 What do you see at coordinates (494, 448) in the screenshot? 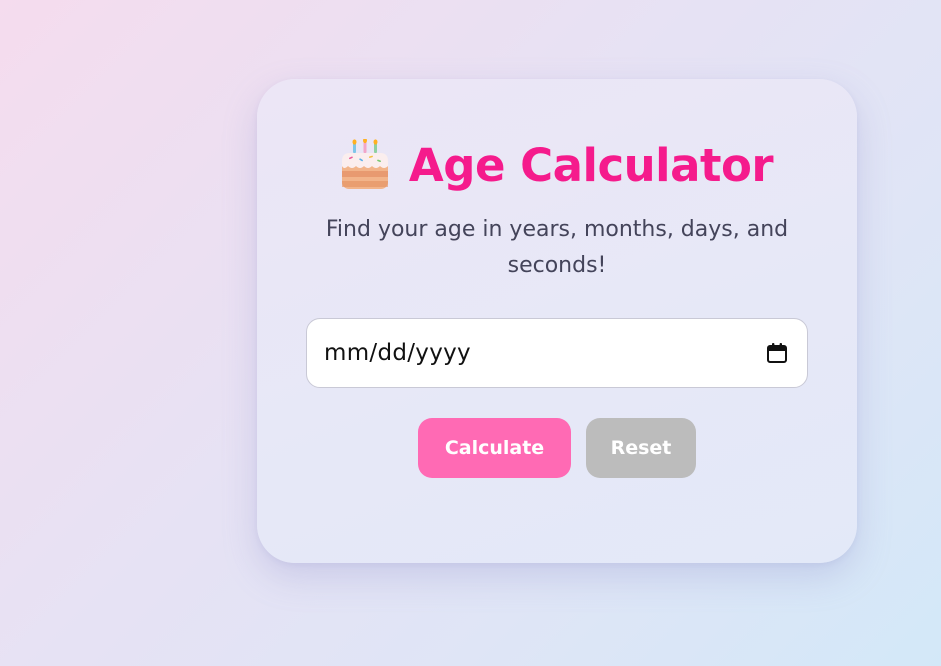
I see `calculate-button: Calculate` at bounding box center [494, 448].